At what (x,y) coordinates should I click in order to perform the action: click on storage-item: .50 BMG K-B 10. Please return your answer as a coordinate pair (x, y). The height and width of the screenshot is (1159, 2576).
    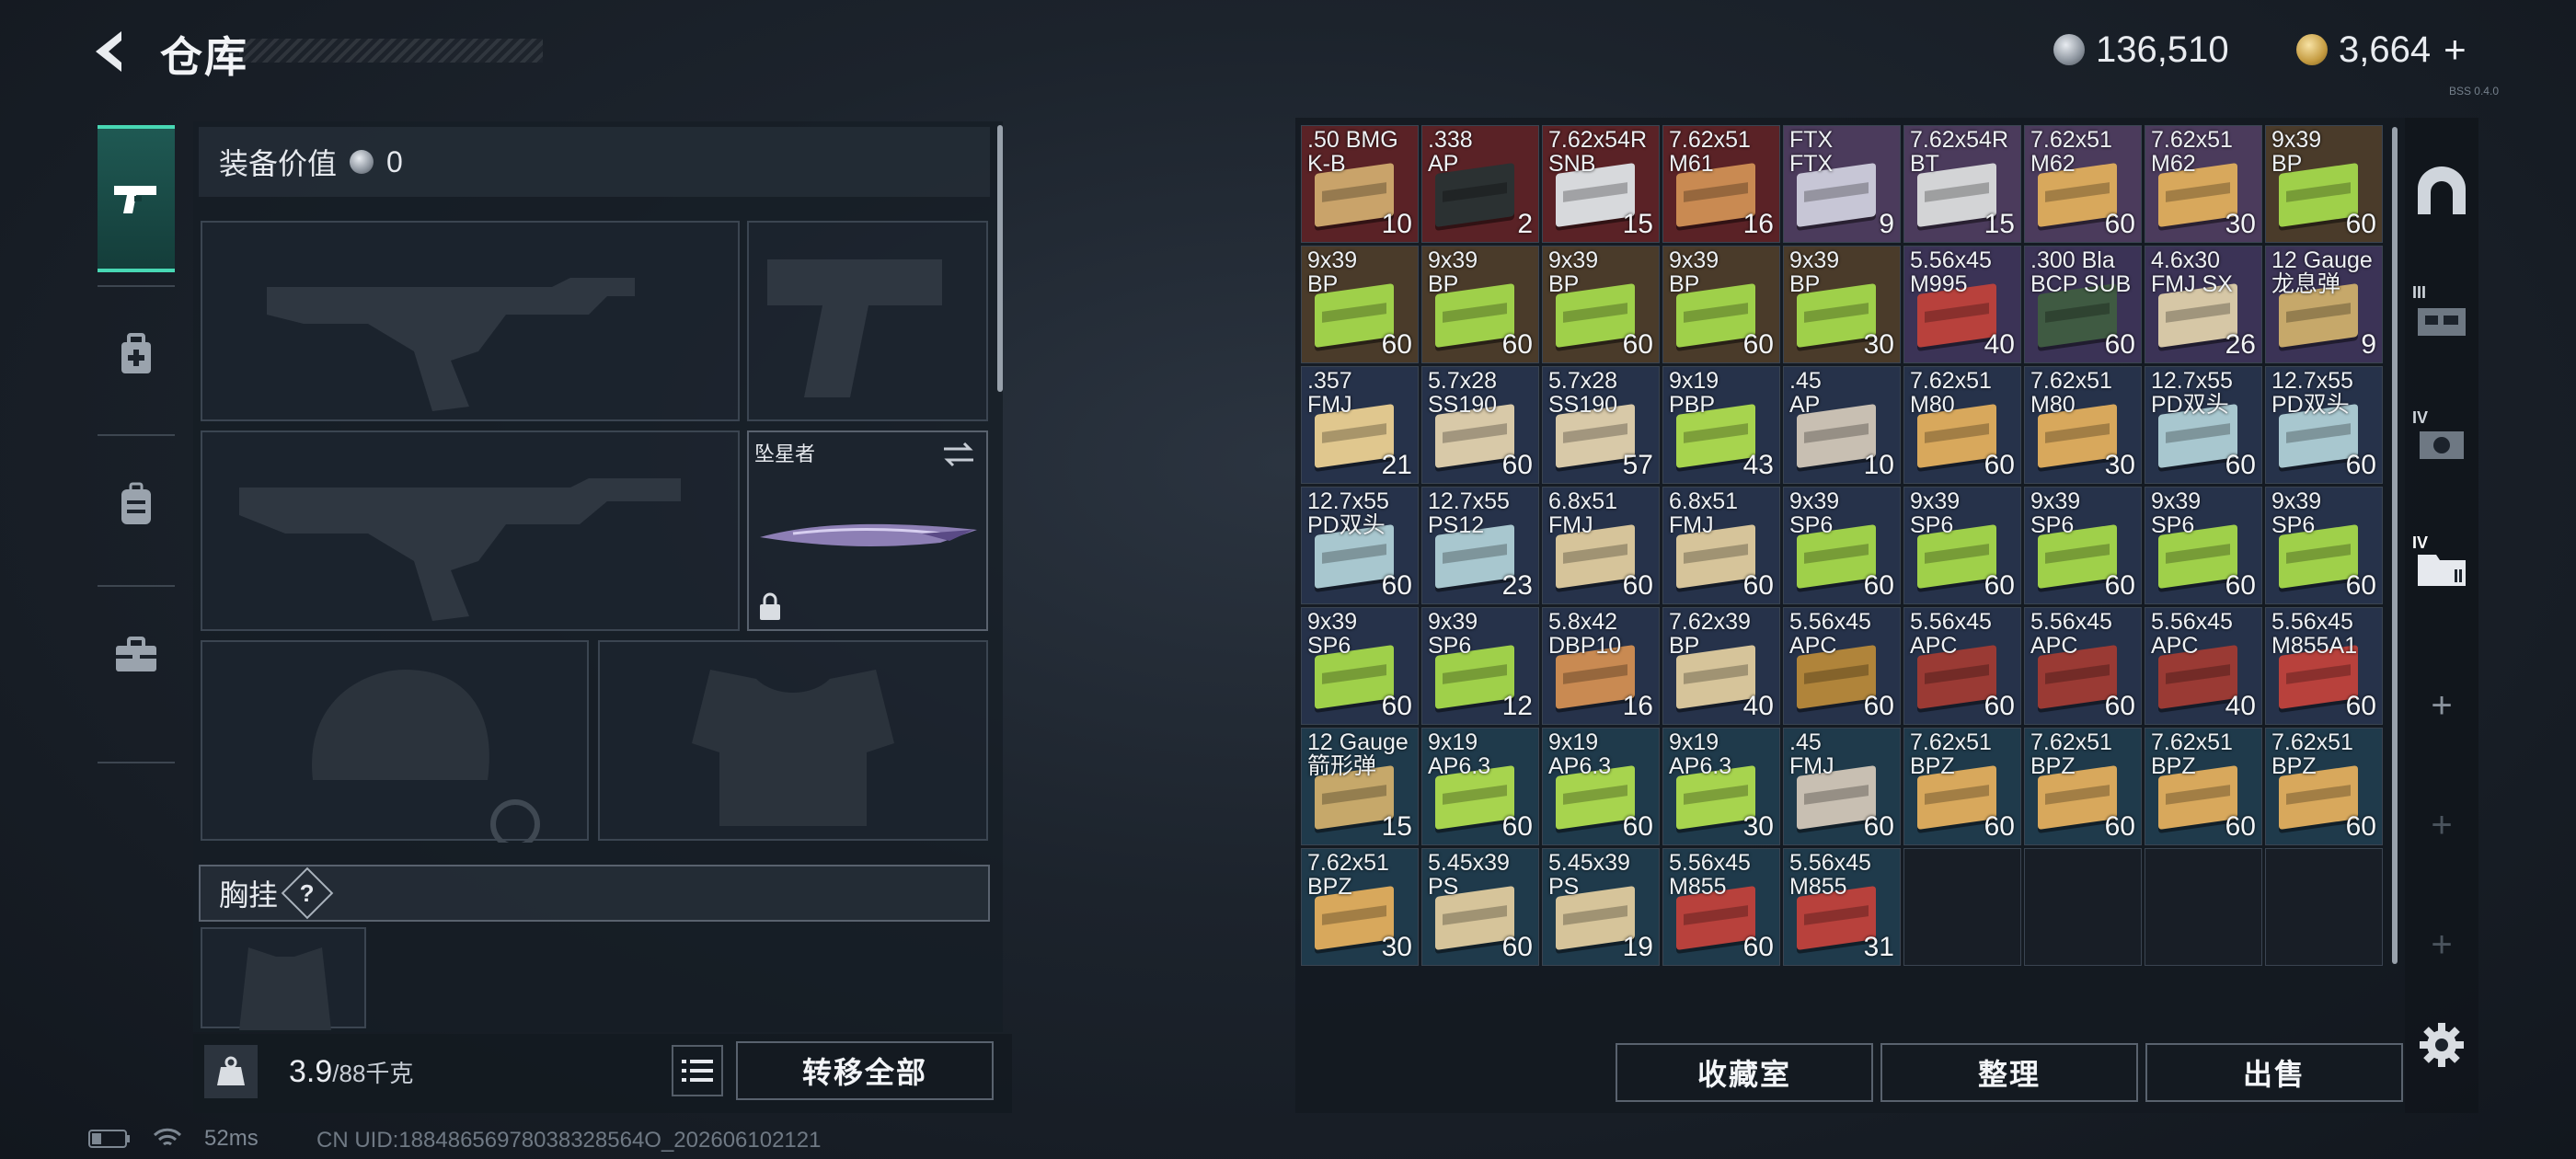
    Looking at the image, I should click on (1360, 184).